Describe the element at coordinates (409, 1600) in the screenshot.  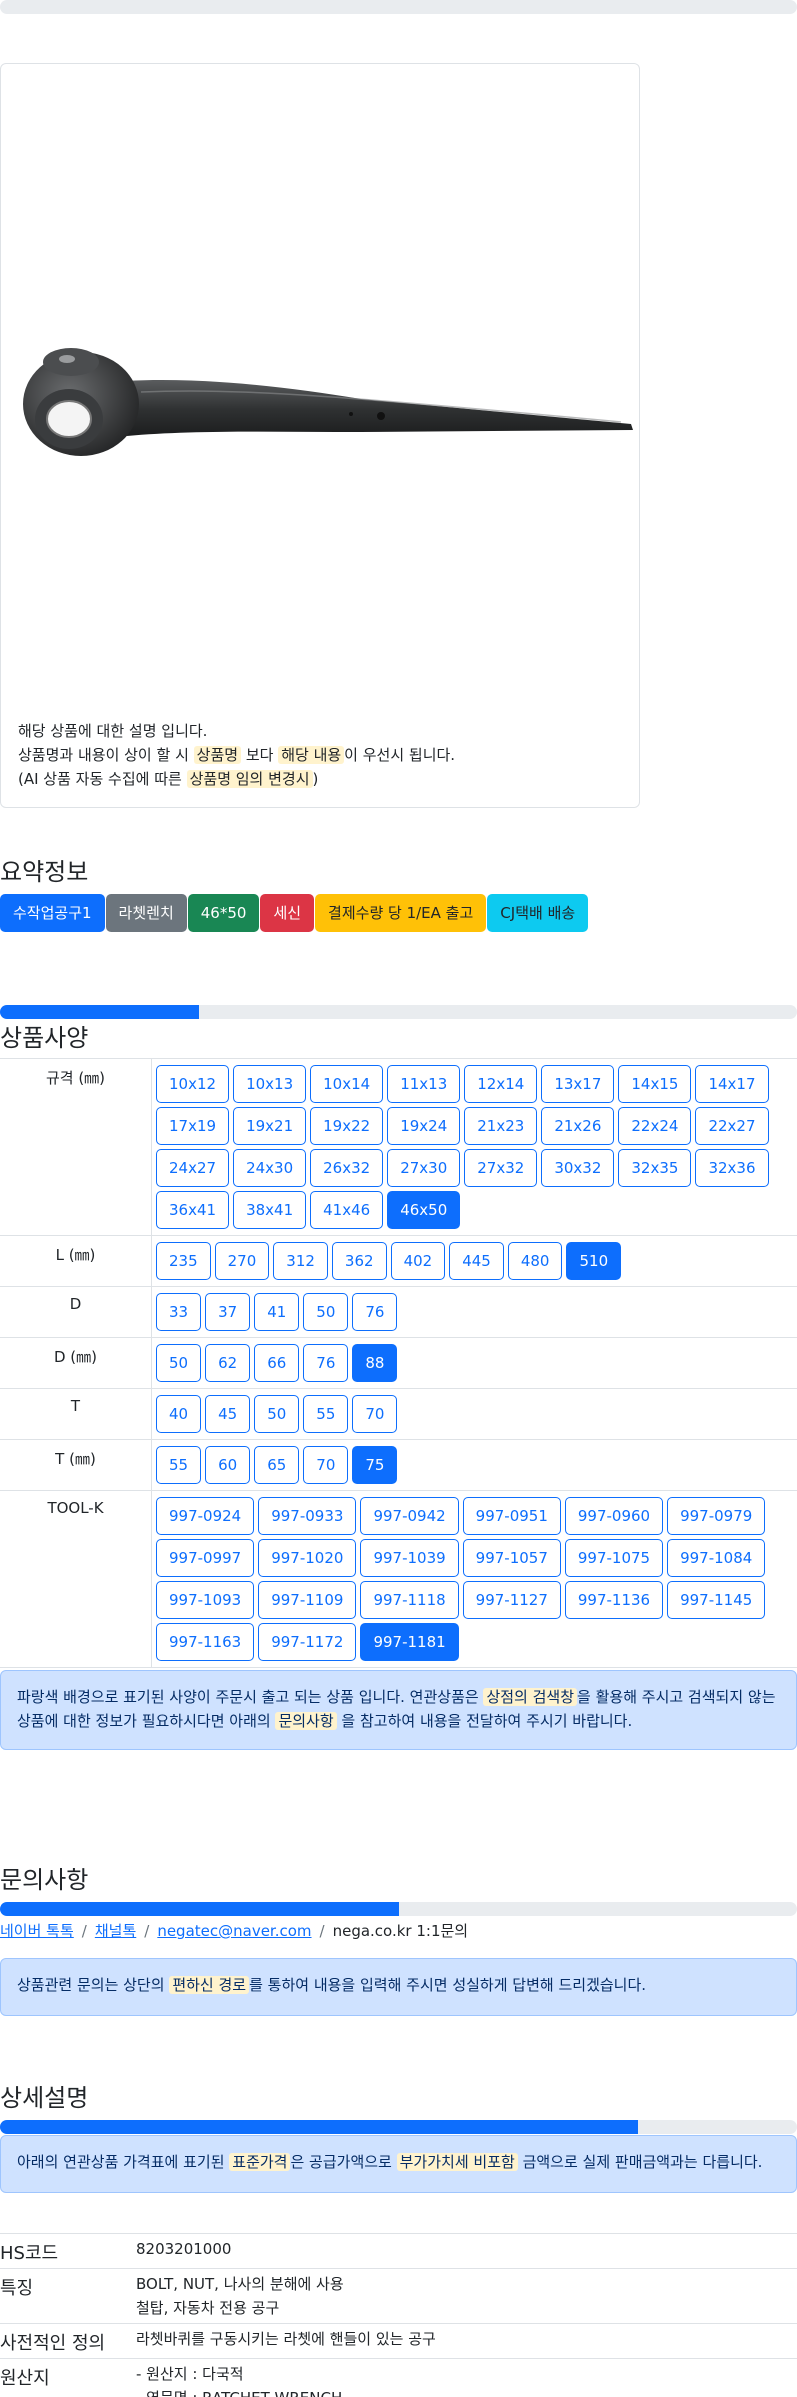
I see `spec-option: 997-1118` at that location.